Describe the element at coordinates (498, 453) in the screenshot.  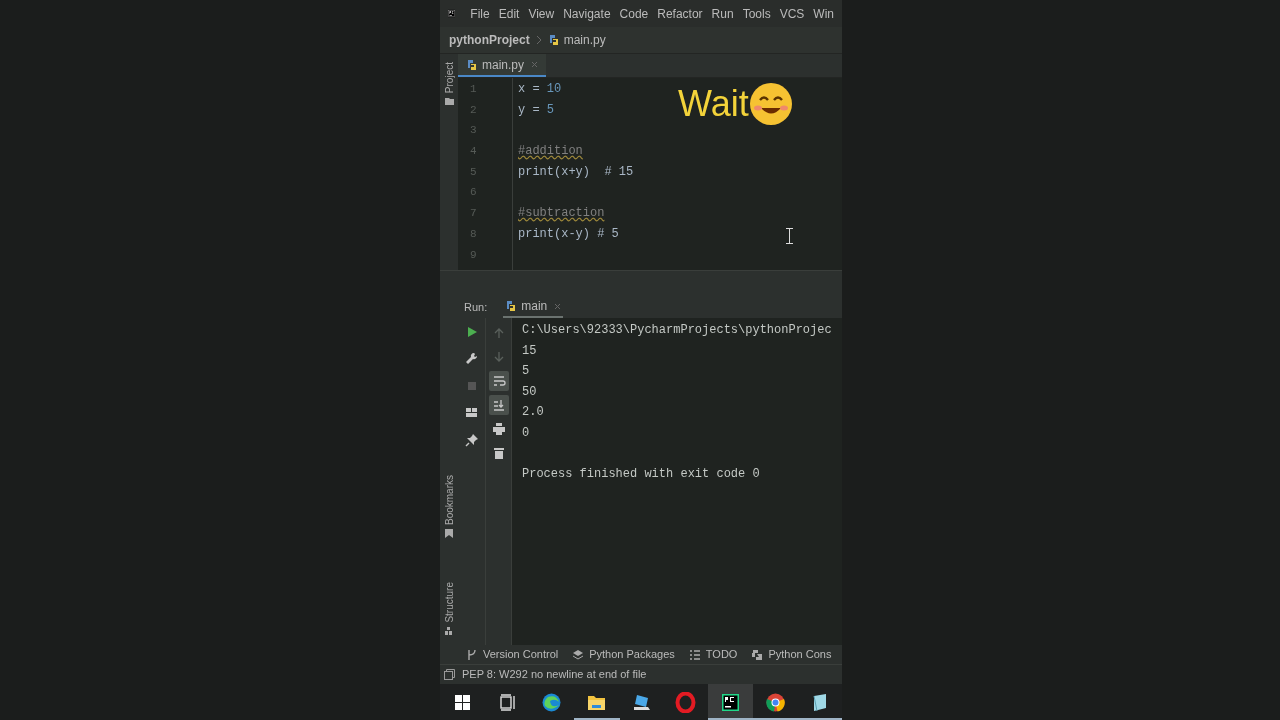
I see `trash-icon` at that location.